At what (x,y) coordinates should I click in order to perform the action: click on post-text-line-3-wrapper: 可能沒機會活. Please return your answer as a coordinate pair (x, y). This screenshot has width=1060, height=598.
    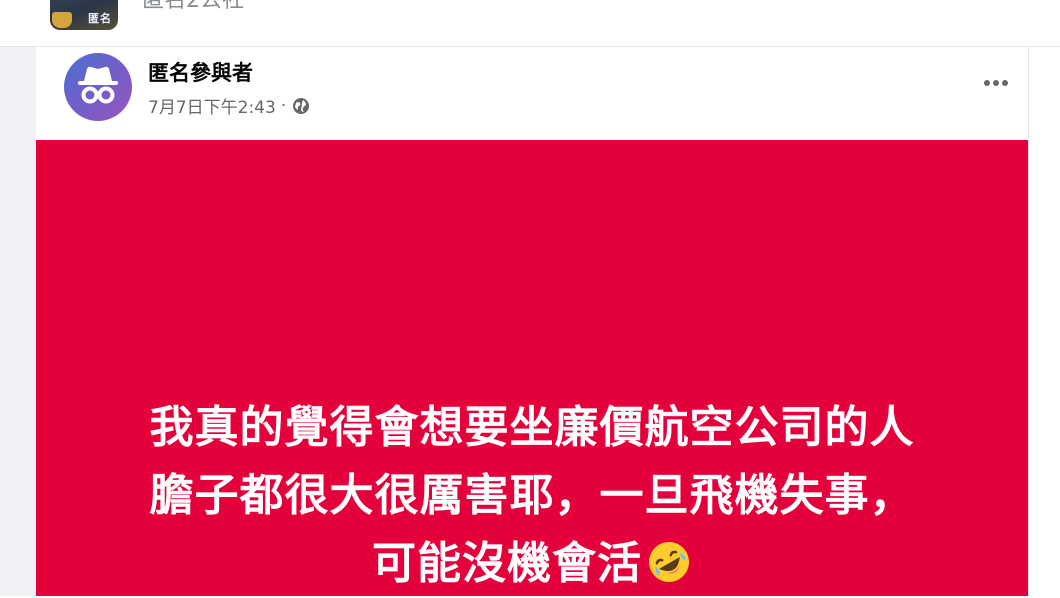
    Looking at the image, I should click on (532, 564).